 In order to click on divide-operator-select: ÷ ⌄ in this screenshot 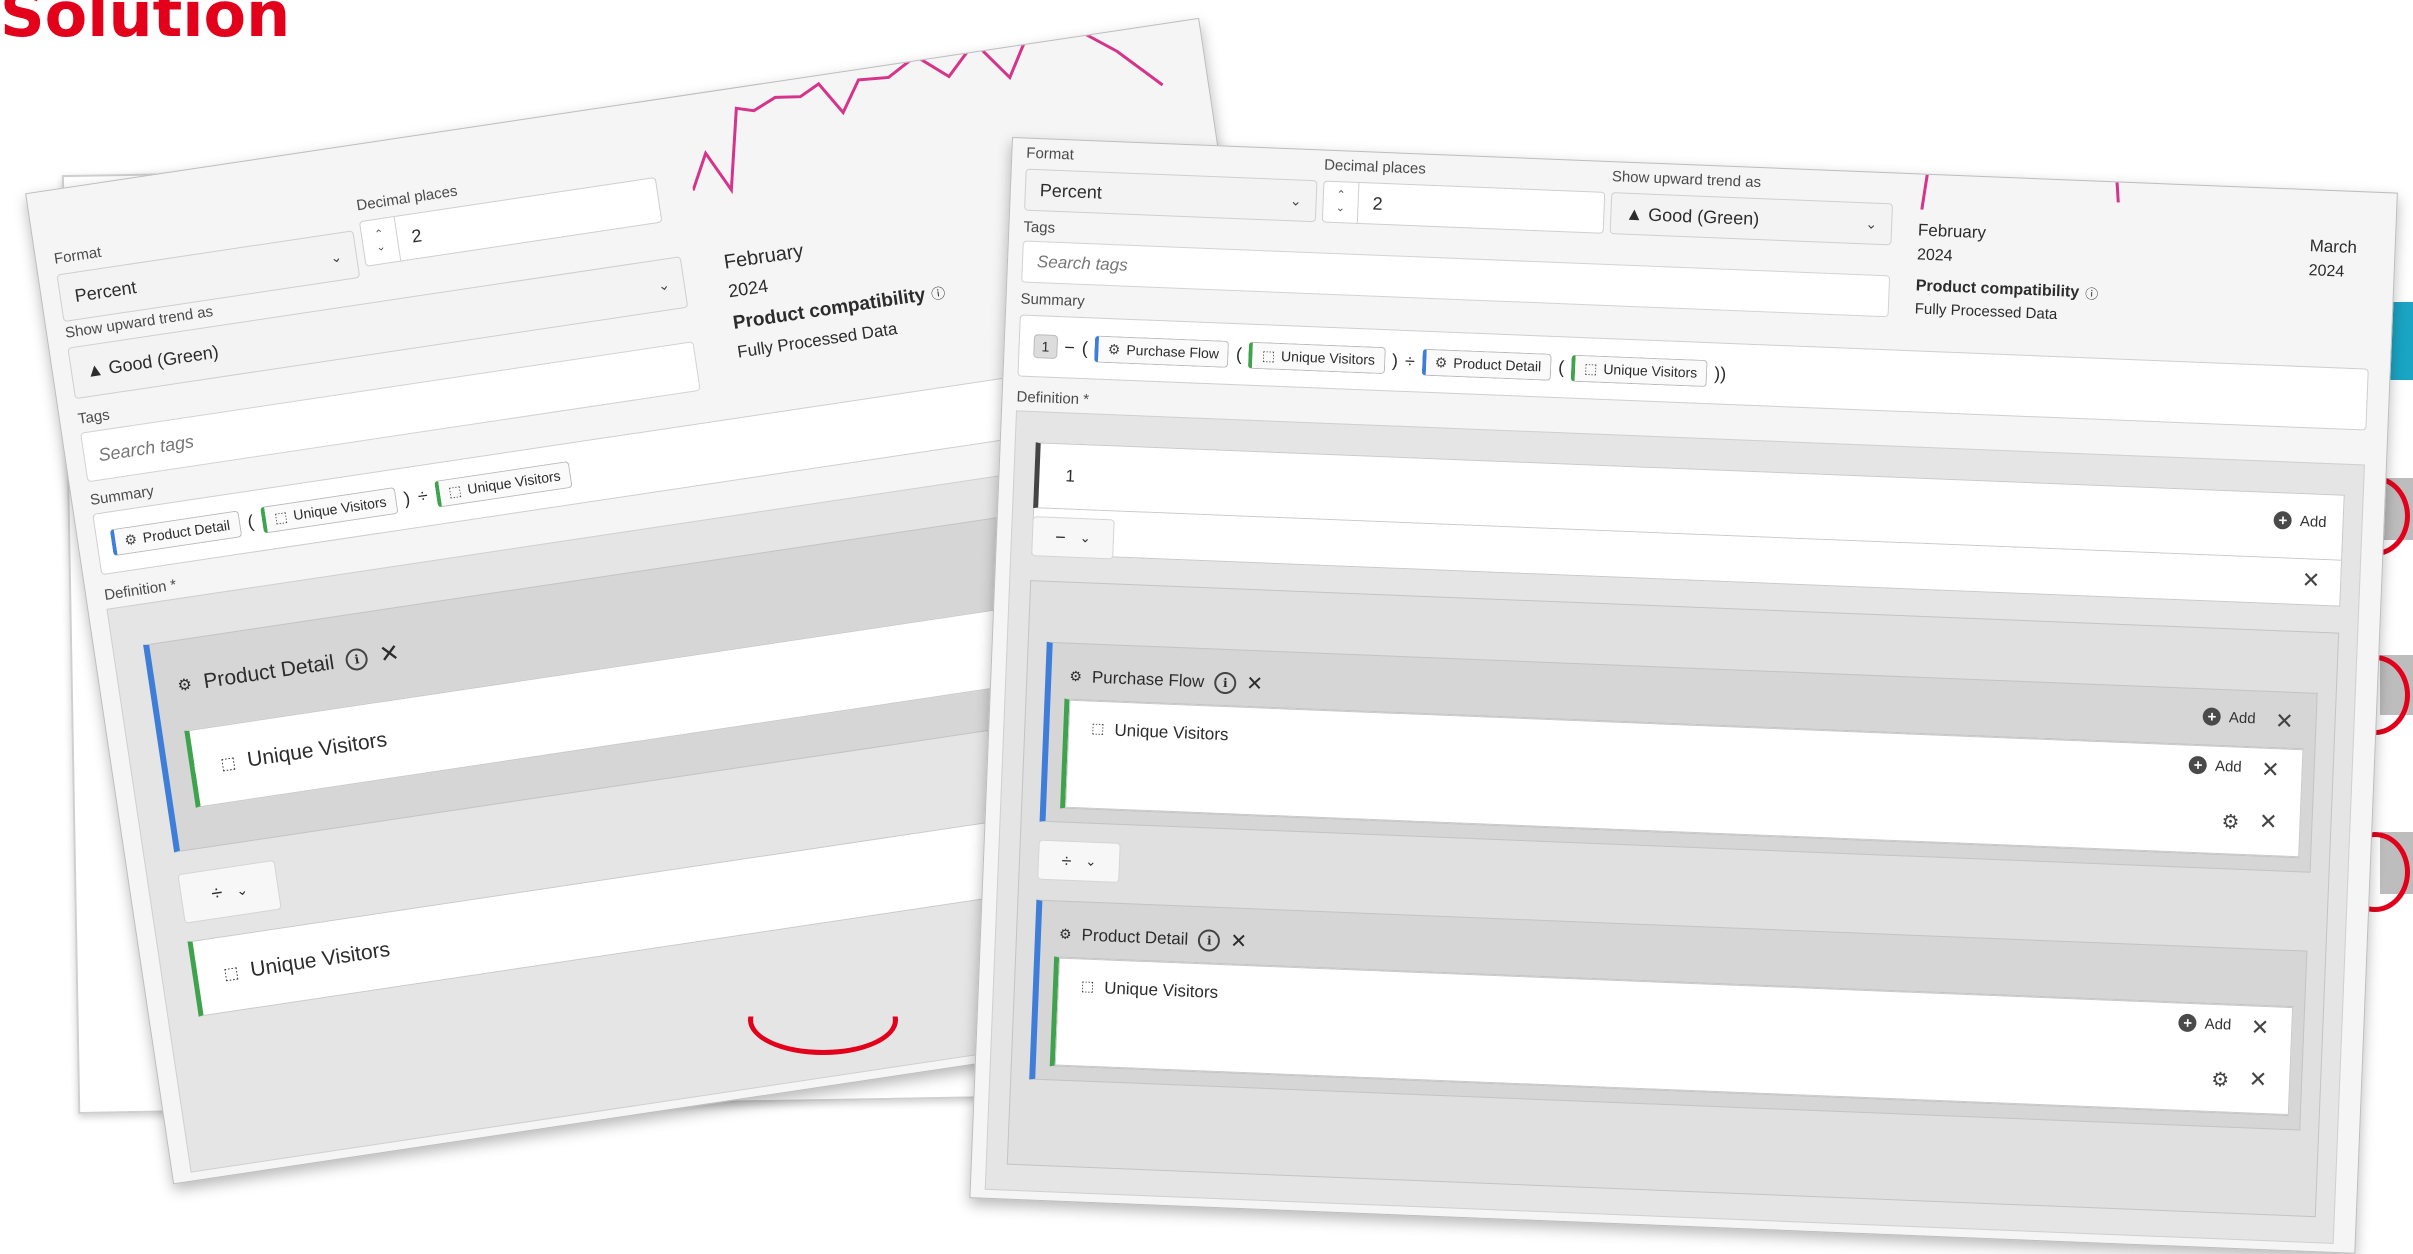, I will do `click(1079, 861)`.